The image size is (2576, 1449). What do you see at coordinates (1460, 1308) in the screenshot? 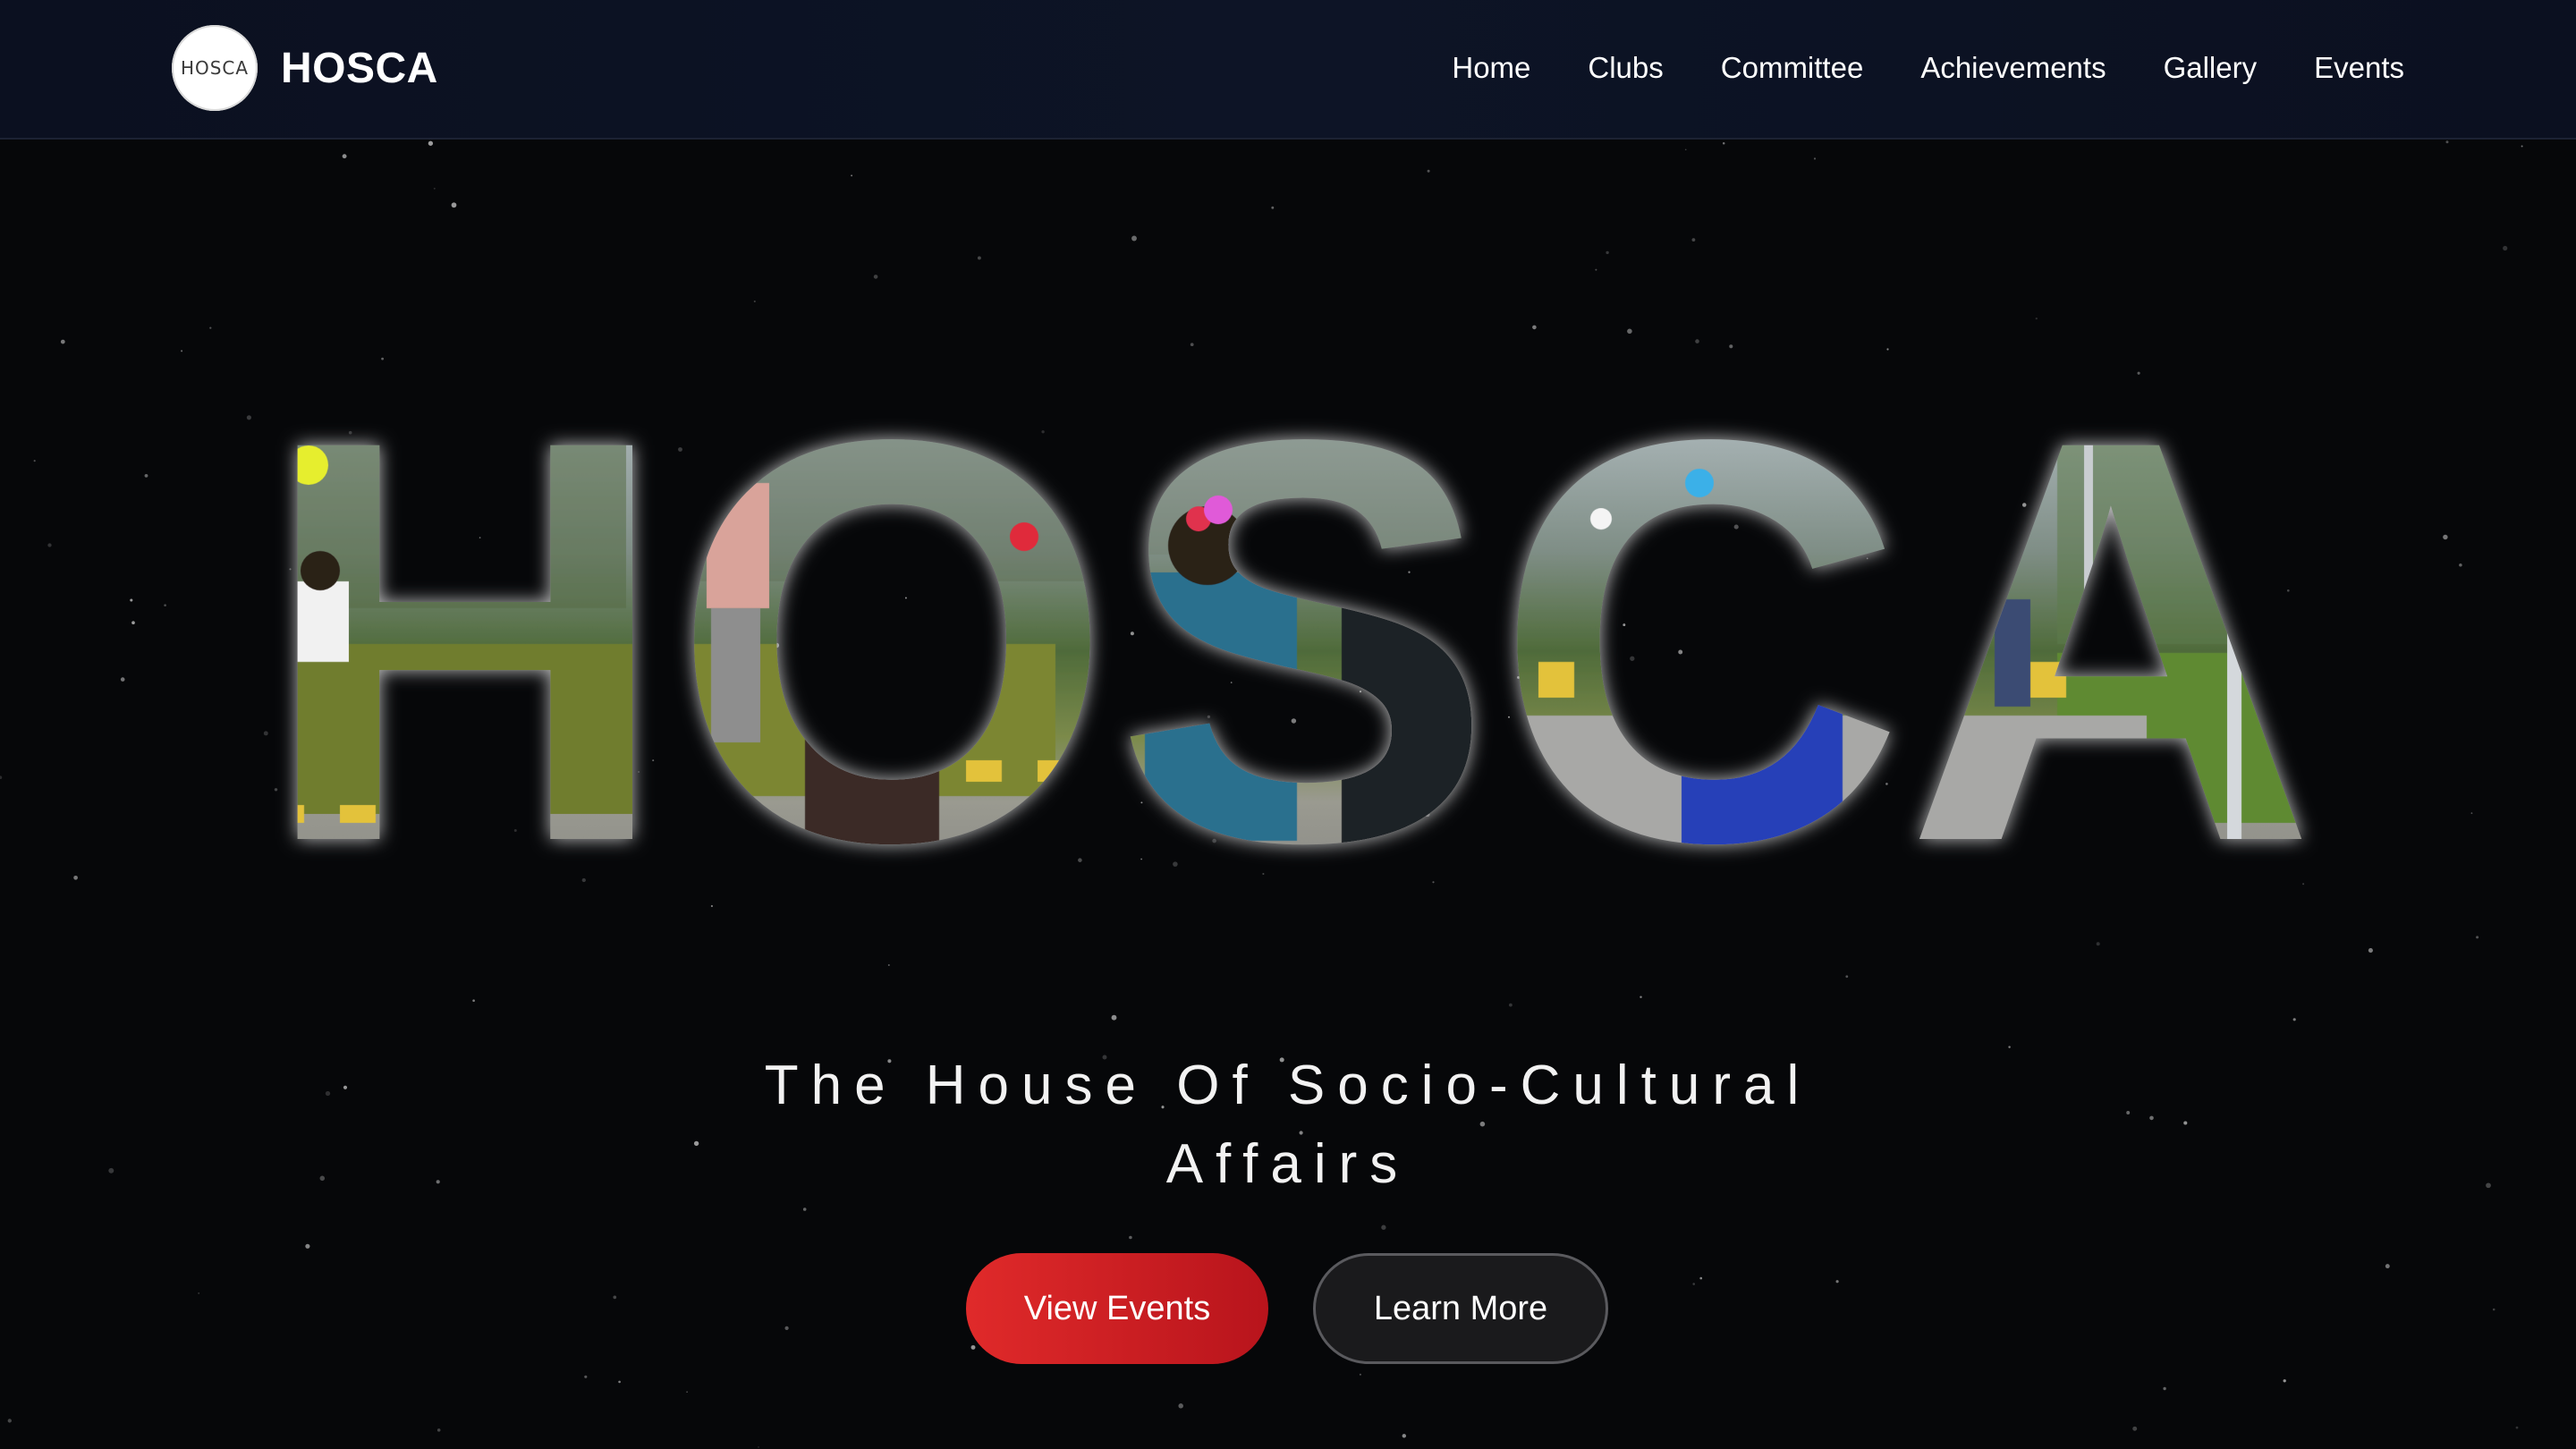
I see `learn-more-button: Learn More` at bounding box center [1460, 1308].